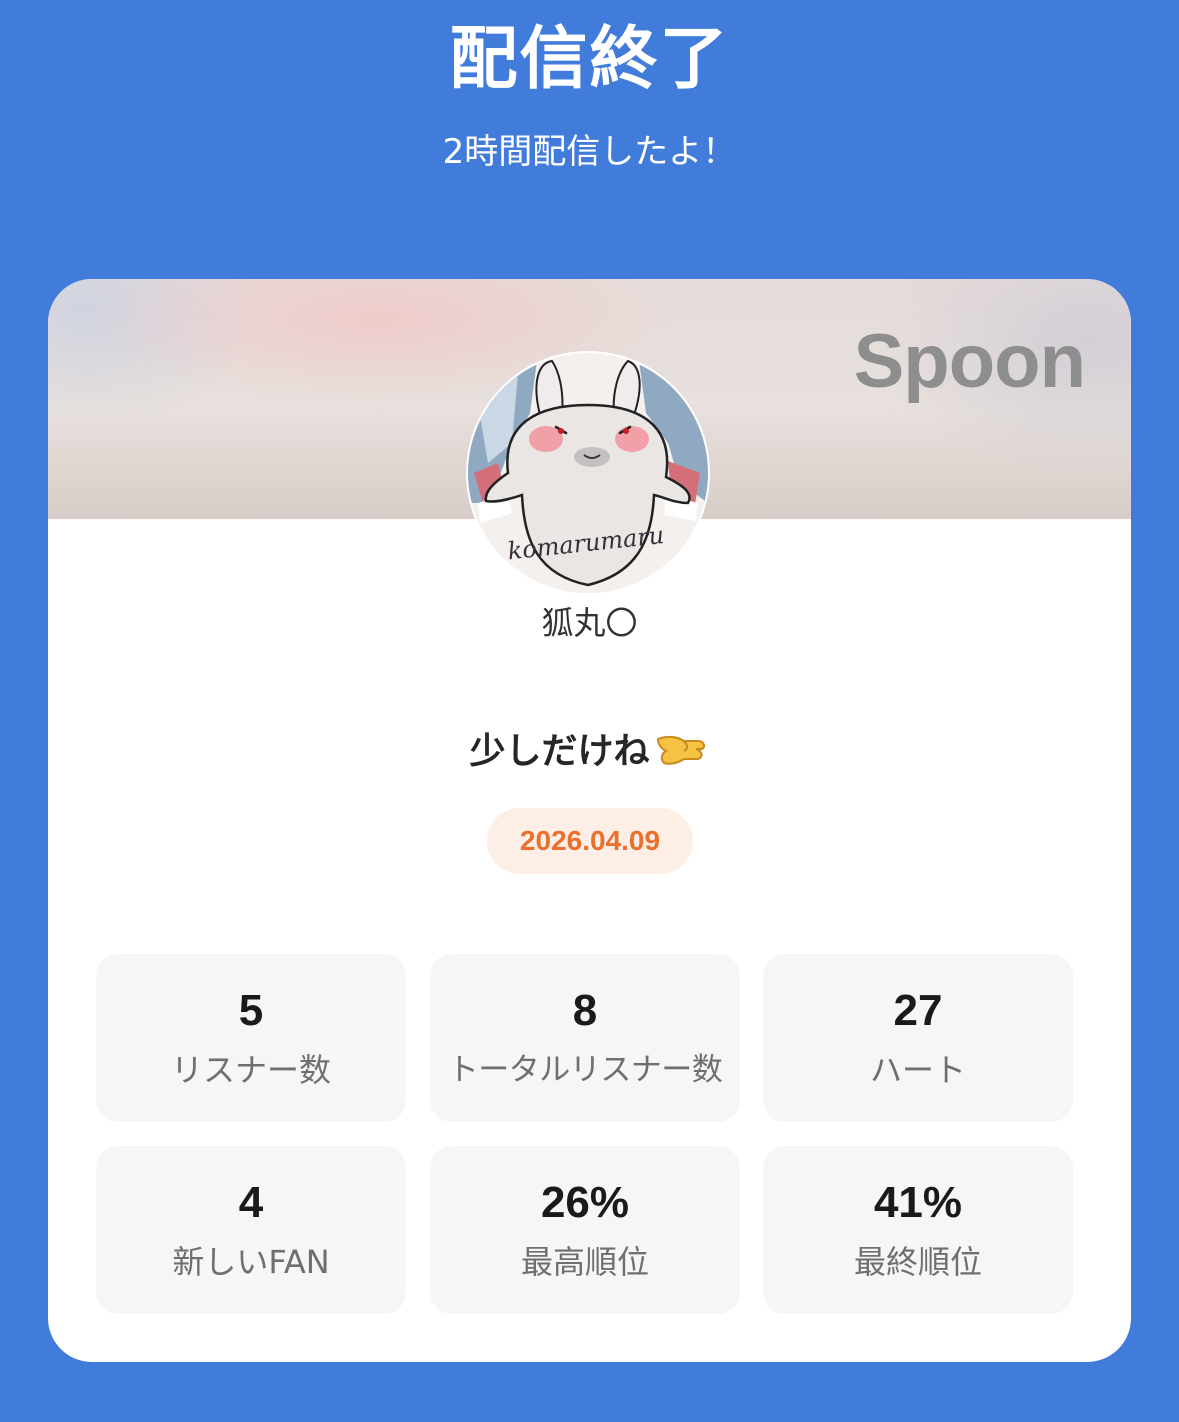  What do you see at coordinates (585, 1230) in the screenshot?
I see `stat-highest-rank: 26% 最高順位` at bounding box center [585, 1230].